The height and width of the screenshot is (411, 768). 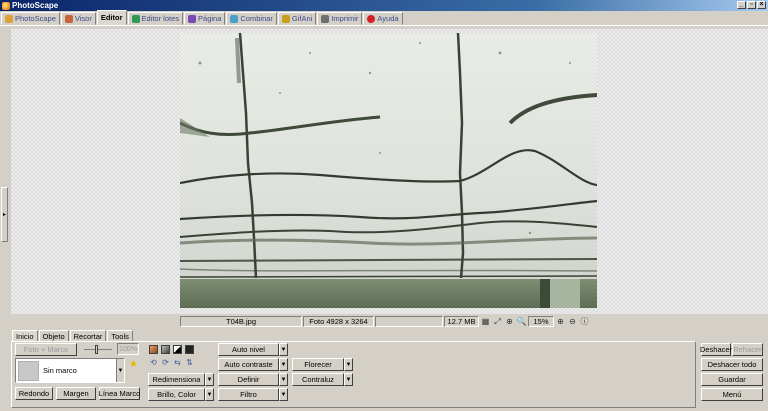 I want to click on zoom-actual-icon: ⊕, so click(x=509, y=321).